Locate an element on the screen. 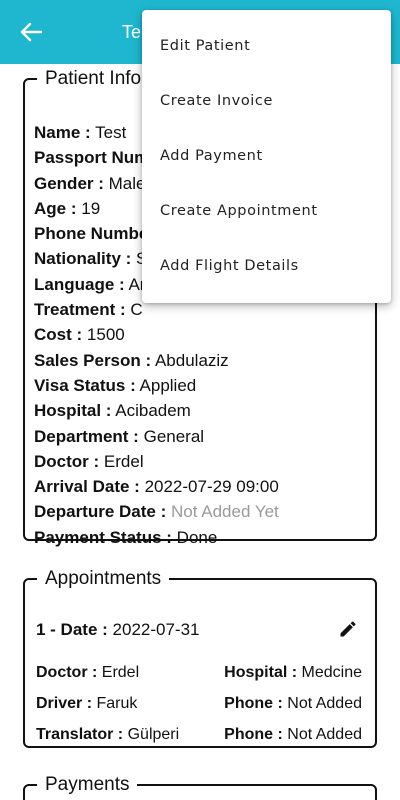 The height and width of the screenshot is (800, 400). info-value: 2022-07-29 09:00 is located at coordinates (211, 487).